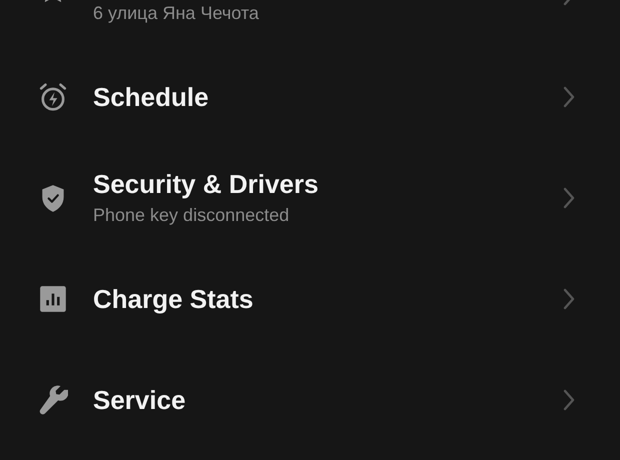 This screenshot has width=620, height=460. Describe the element at coordinates (140, 400) in the screenshot. I see `menu-item-title: Service` at that location.